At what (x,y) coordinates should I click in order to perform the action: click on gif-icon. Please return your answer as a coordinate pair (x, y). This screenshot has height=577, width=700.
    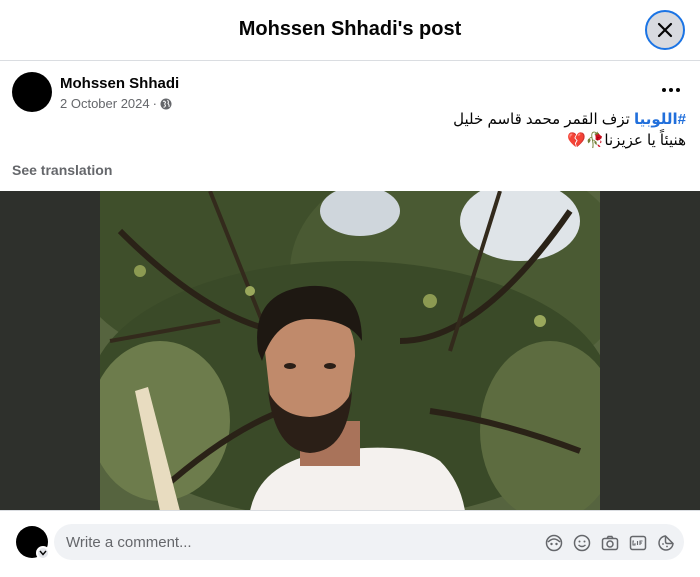
    Looking at the image, I should click on (638, 543).